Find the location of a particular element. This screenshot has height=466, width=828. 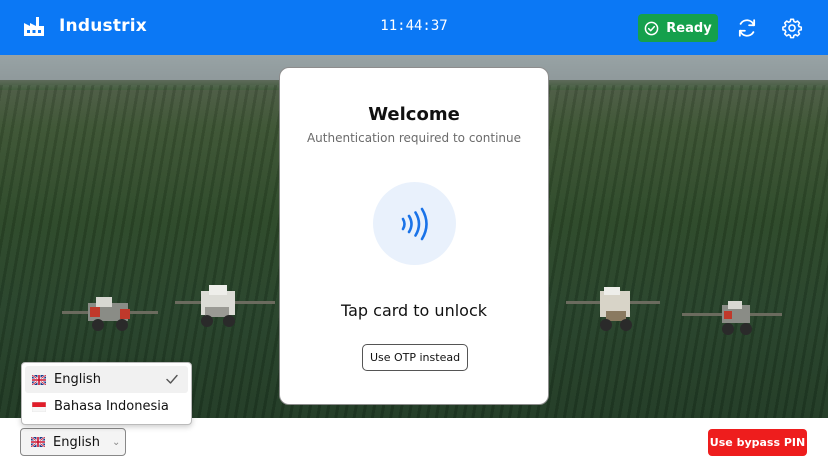

tap-card-prompt: Tap card to unlock is located at coordinates (414, 310).